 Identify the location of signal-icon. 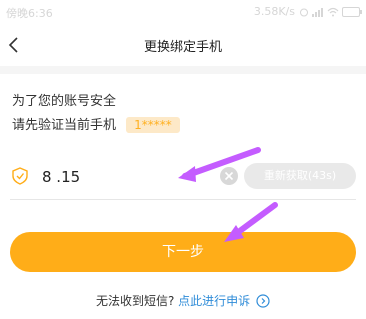
(317, 12).